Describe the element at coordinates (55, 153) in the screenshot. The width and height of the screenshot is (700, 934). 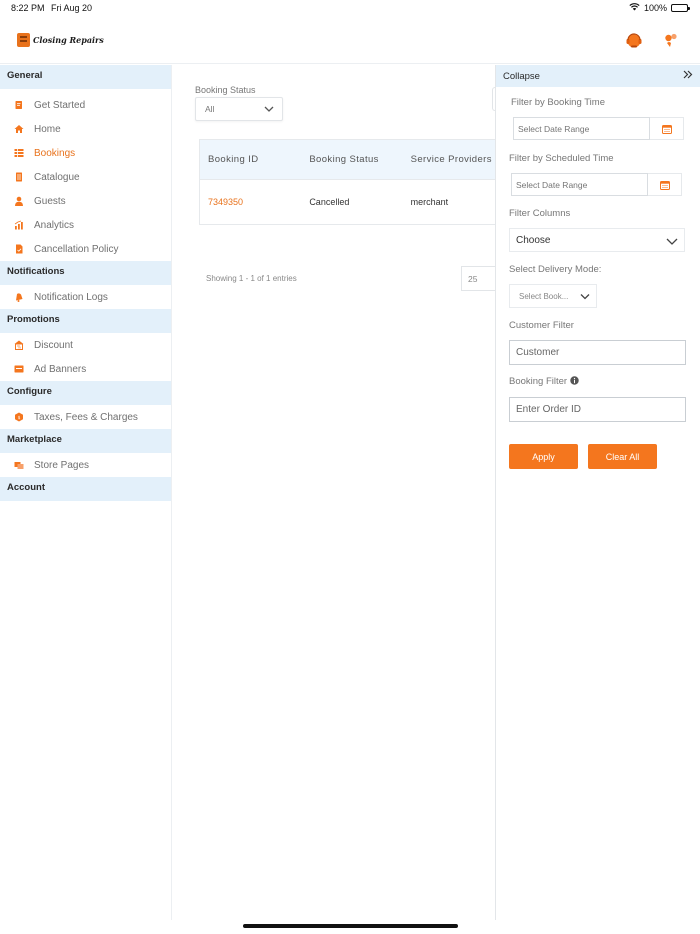
I see `sidebar-item-label: Bookings` at that location.